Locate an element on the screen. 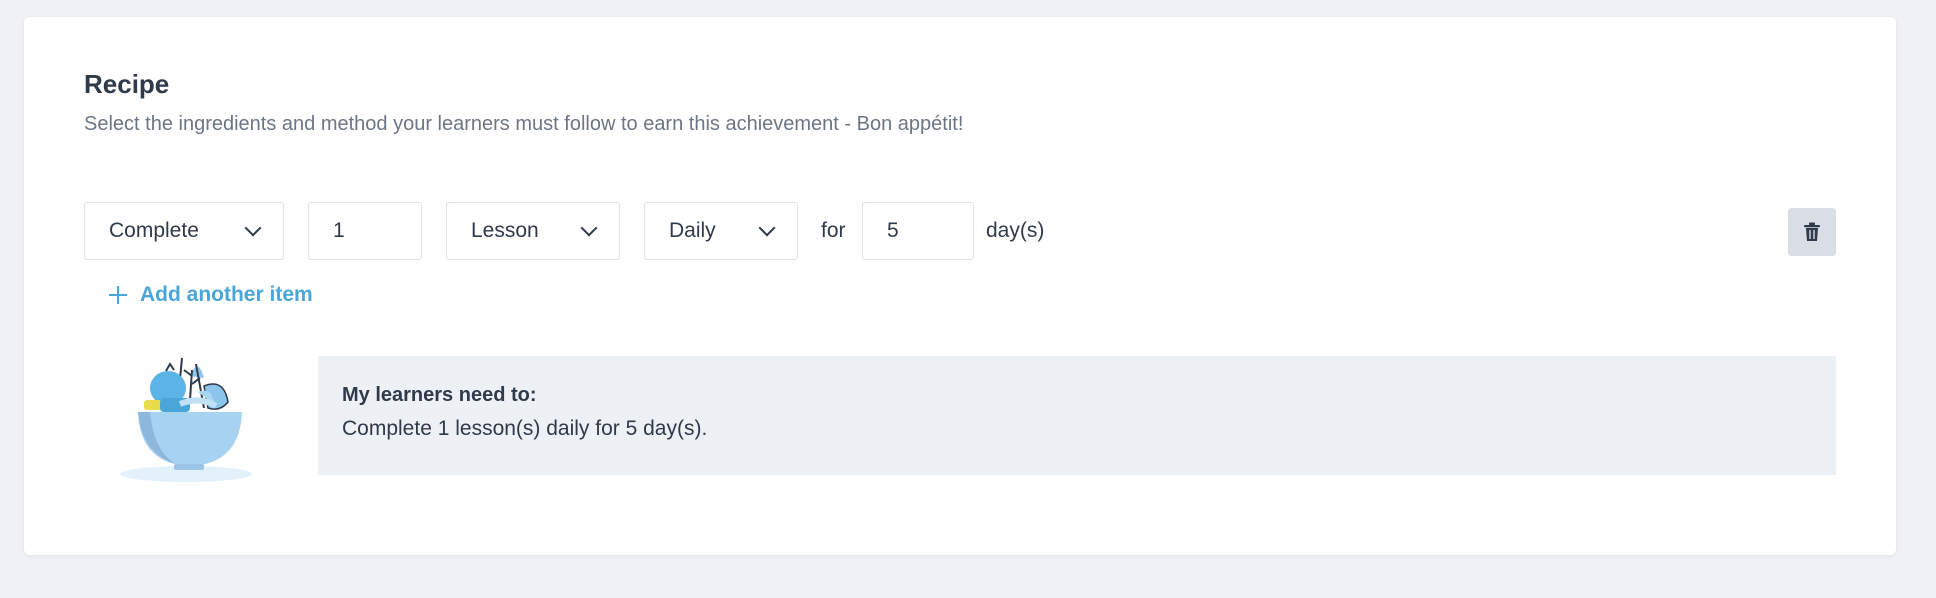  days-input-value: 5 is located at coordinates (893, 230).